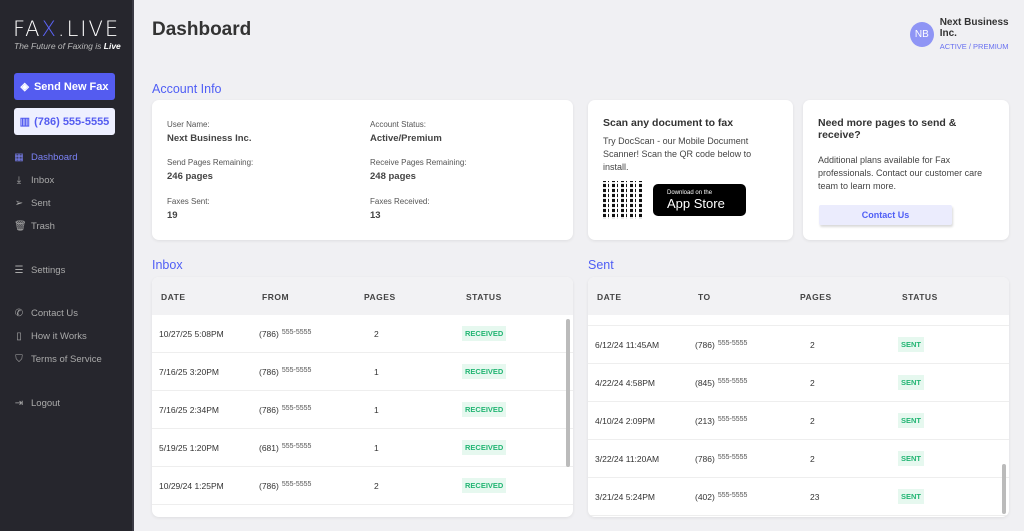 The height and width of the screenshot is (531, 1024). What do you see at coordinates (269, 448) in the screenshot?
I see `area-code: (681)` at bounding box center [269, 448].